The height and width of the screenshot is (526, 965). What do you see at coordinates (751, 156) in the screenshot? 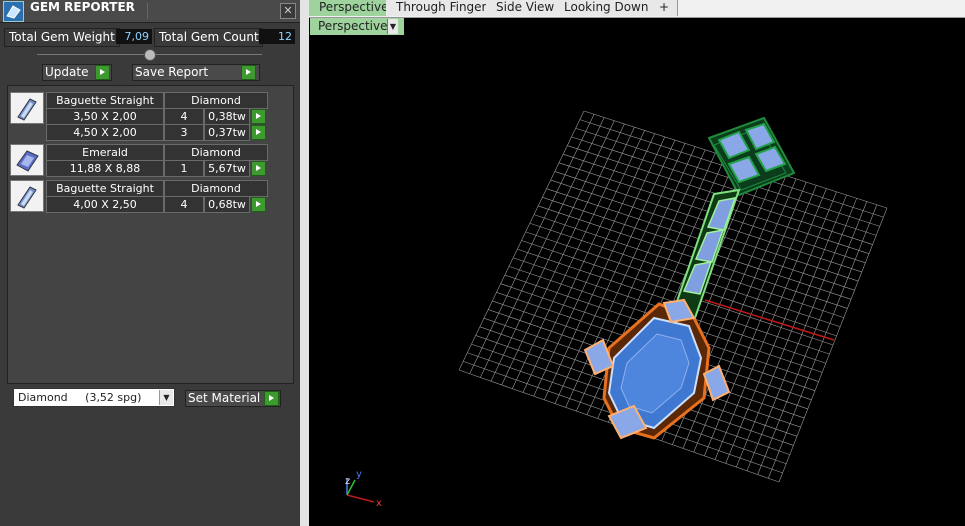
I see `halo-setting` at bounding box center [751, 156].